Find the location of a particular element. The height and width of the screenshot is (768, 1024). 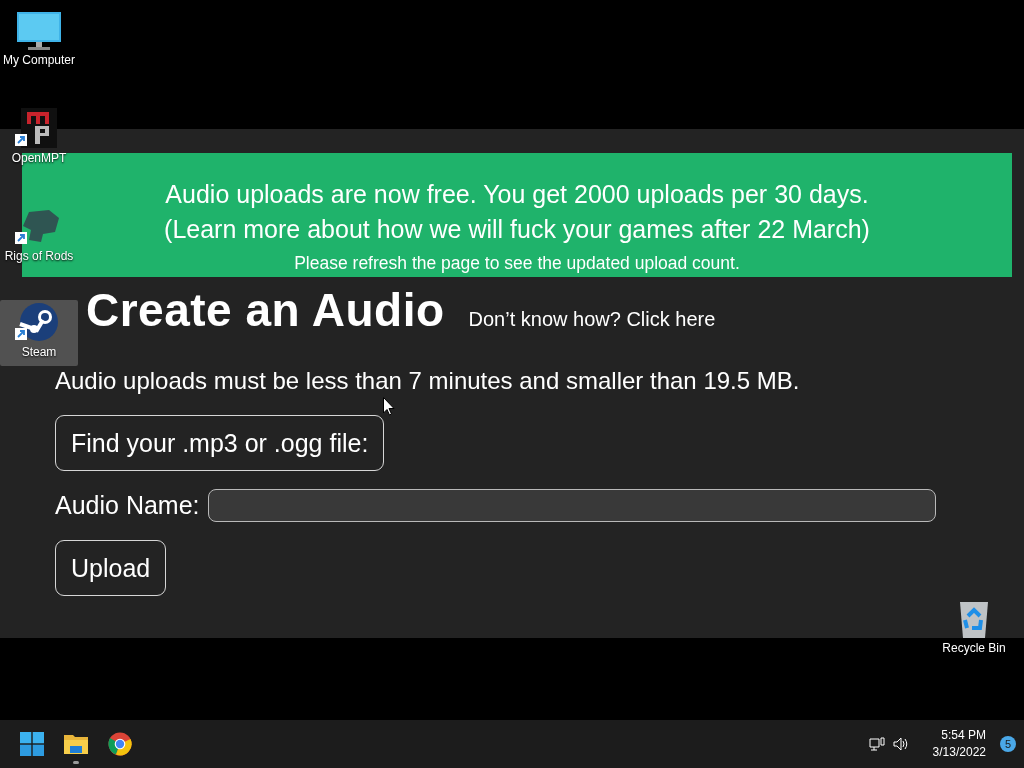

audio-name-field is located at coordinates (571, 505).